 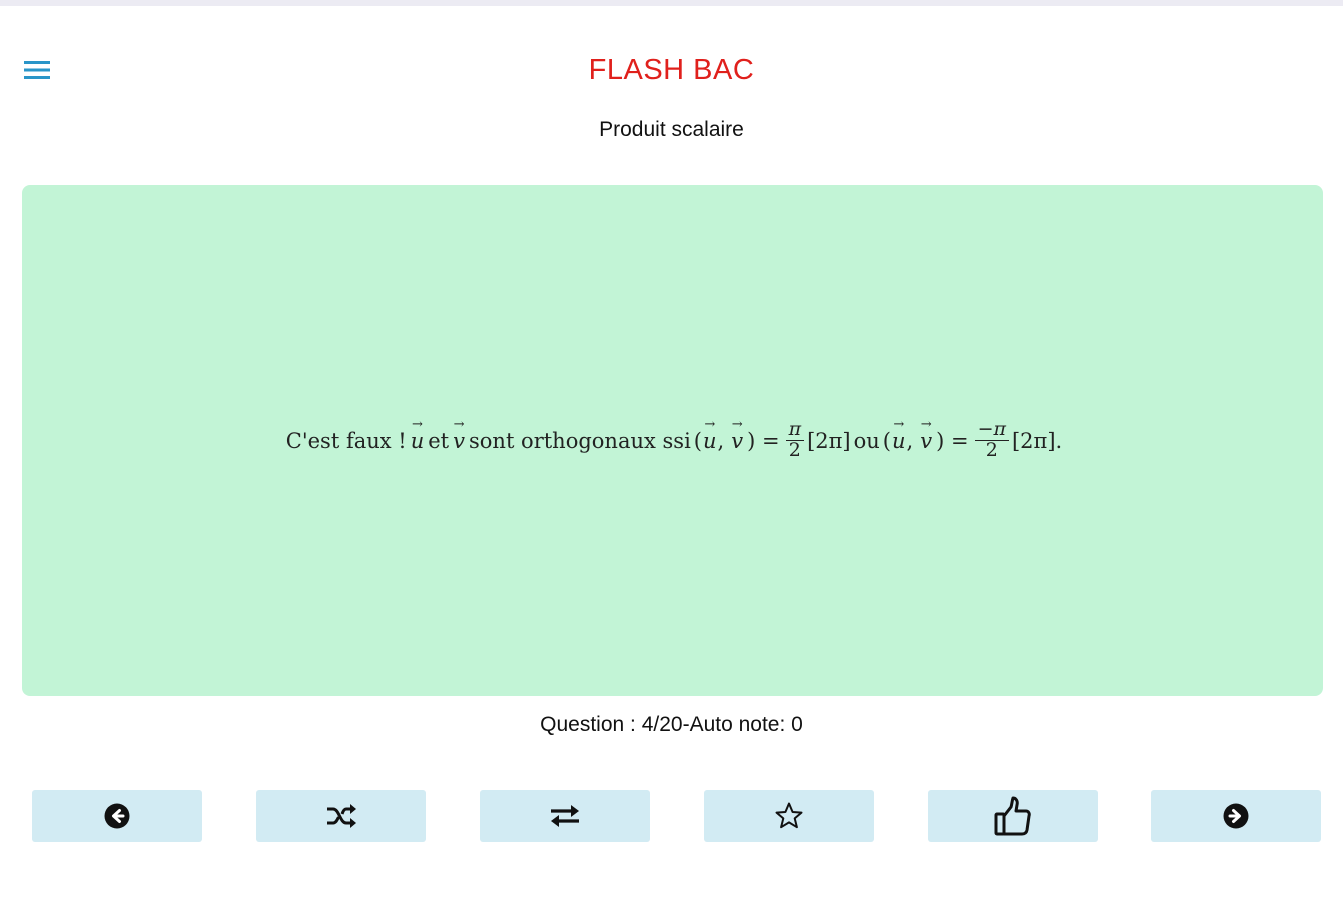 What do you see at coordinates (418, 441) in the screenshot?
I see `vector-u: u` at bounding box center [418, 441].